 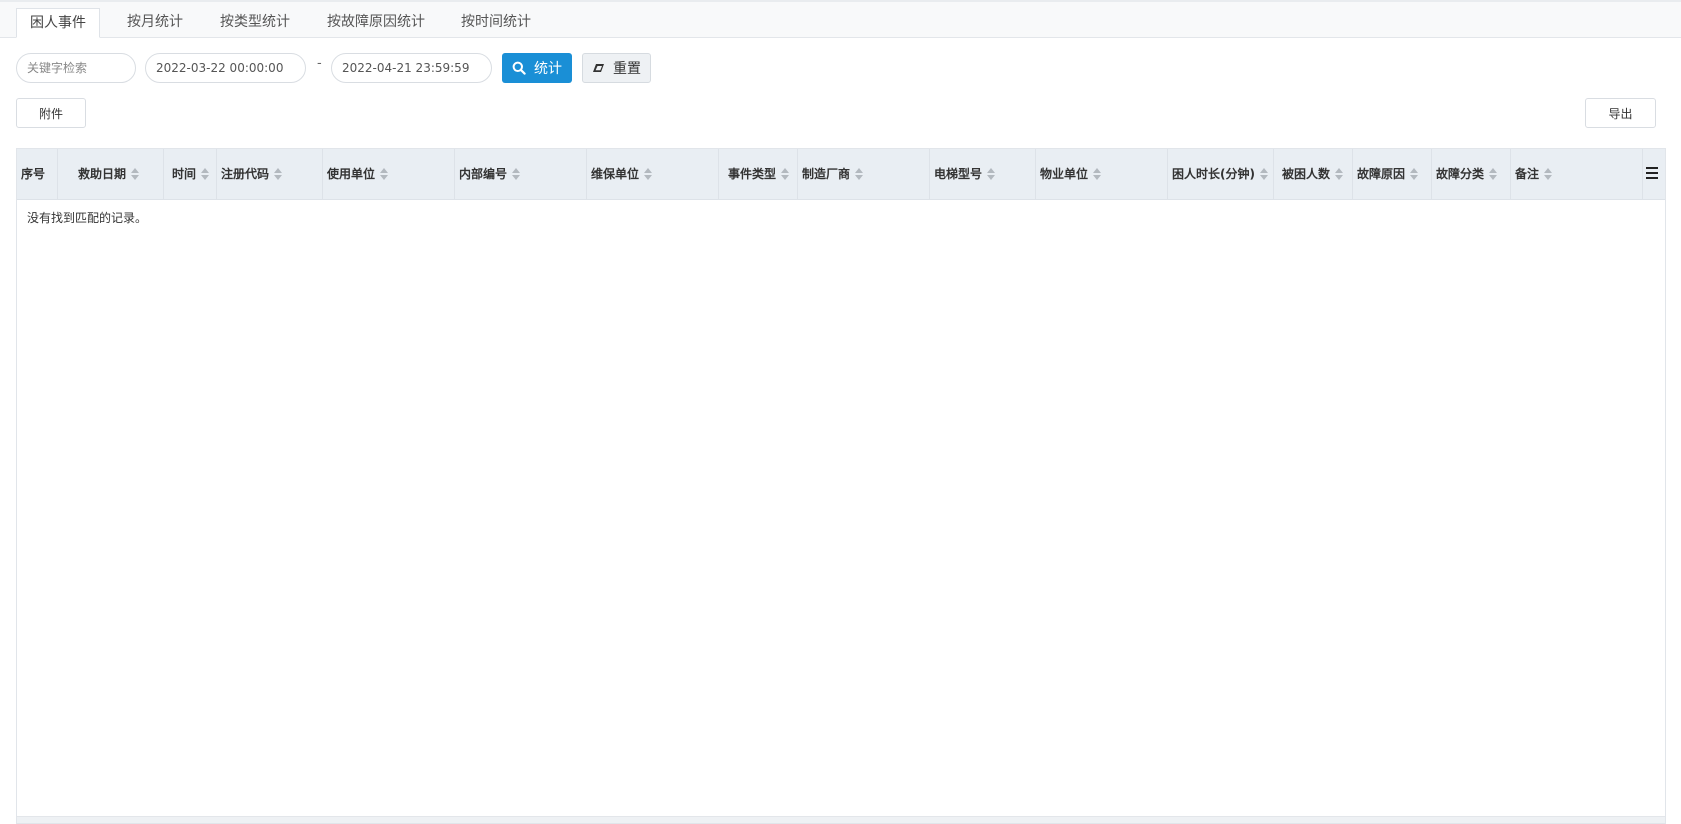 I want to click on col-header-elevator-model: 电梯型号, so click(x=983, y=174).